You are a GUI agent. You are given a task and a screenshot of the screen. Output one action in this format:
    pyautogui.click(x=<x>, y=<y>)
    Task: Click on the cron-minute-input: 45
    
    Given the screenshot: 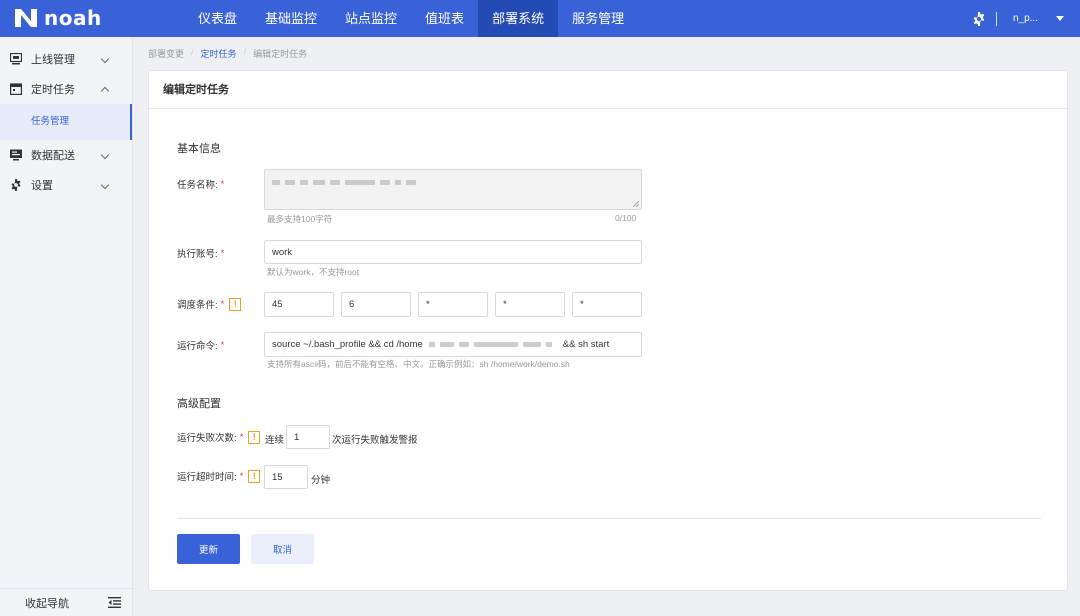 What is the action you would take?
    pyautogui.click(x=299, y=304)
    